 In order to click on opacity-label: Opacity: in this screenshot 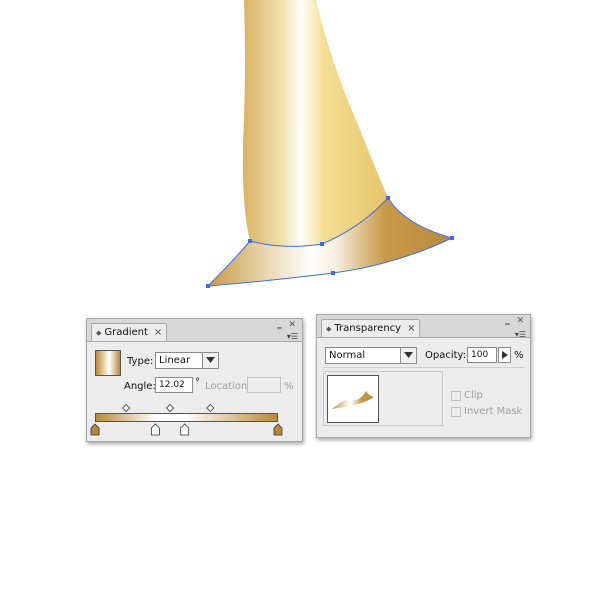, I will do `click(446, 355)`.